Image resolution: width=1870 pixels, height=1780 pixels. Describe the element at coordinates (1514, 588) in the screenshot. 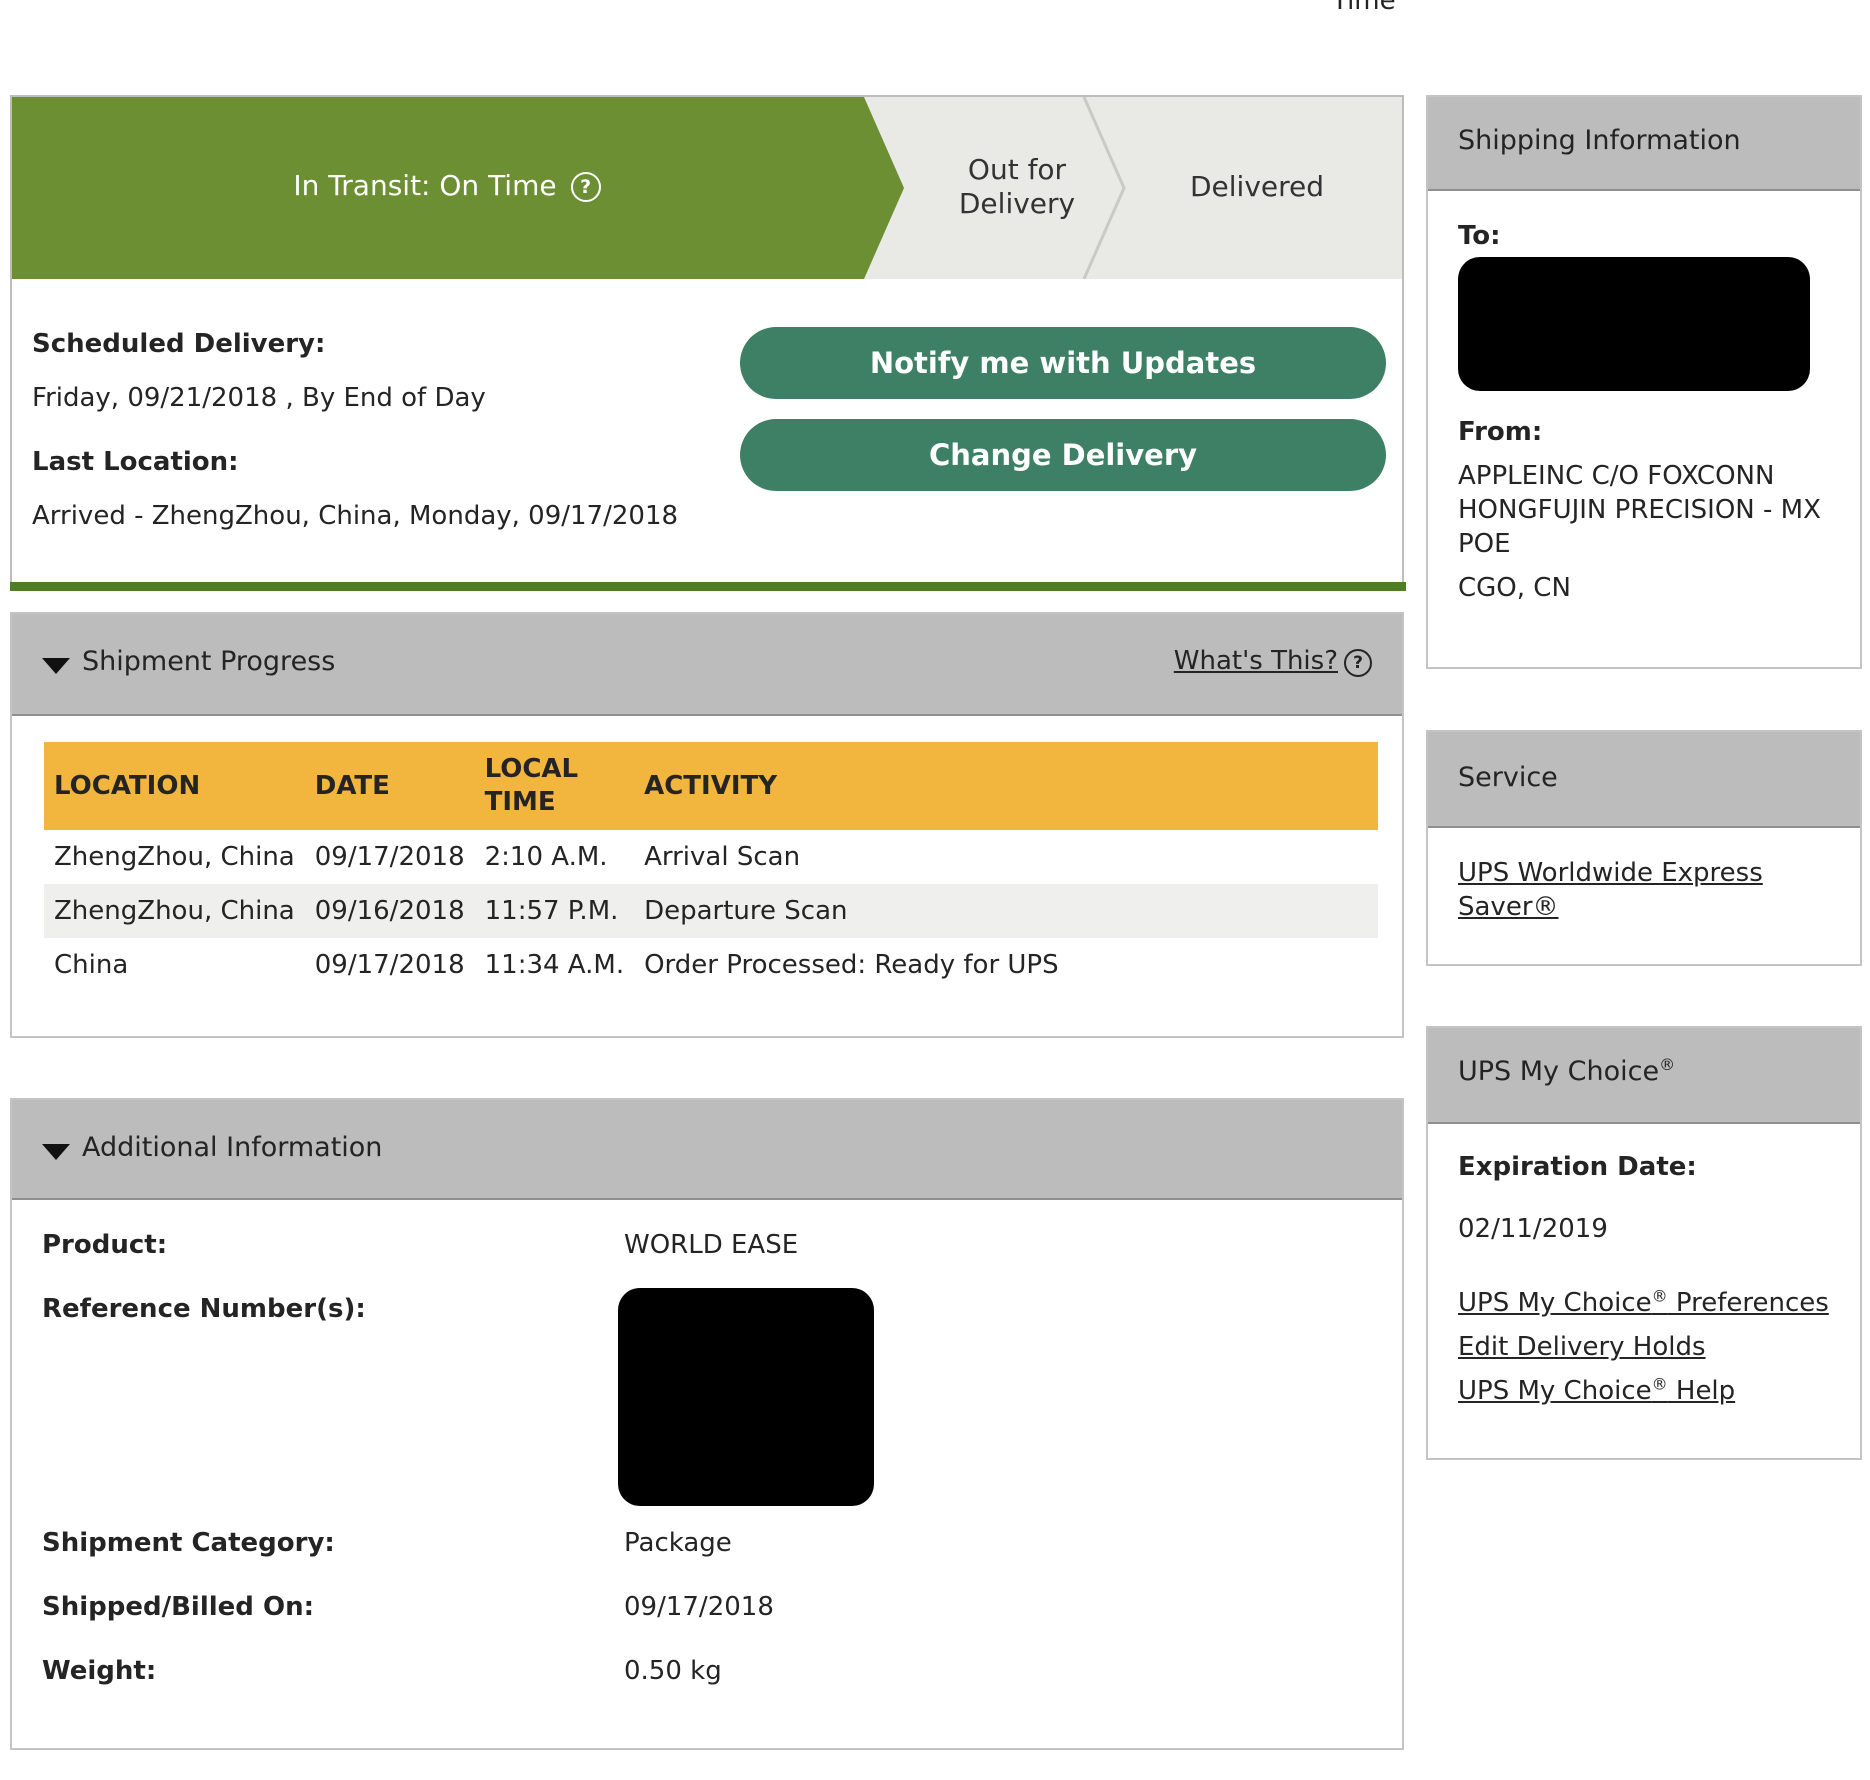

I see `from-city: CGO, CN` at that location.